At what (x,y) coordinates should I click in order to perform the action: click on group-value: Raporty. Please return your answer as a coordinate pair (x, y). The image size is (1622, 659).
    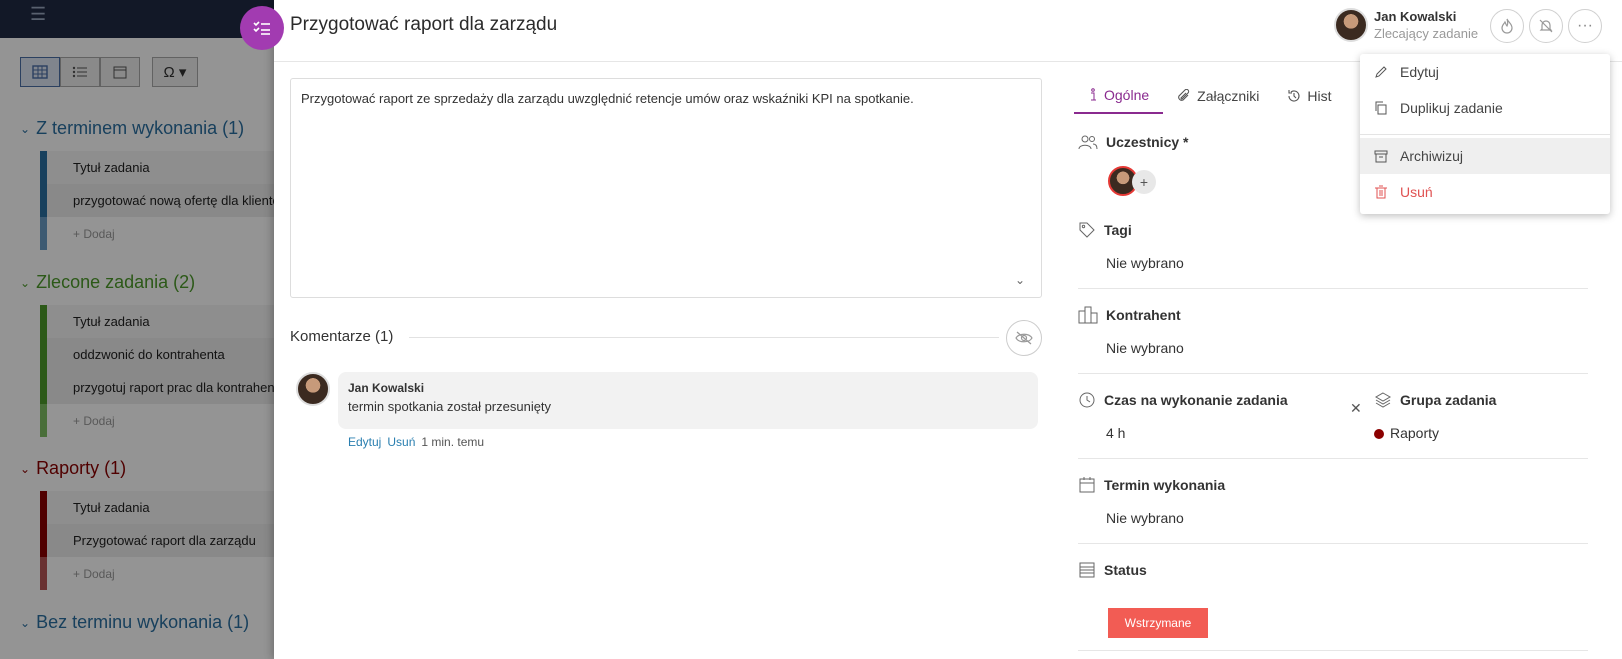
    Looking at the image, I should click on (1415, 433).